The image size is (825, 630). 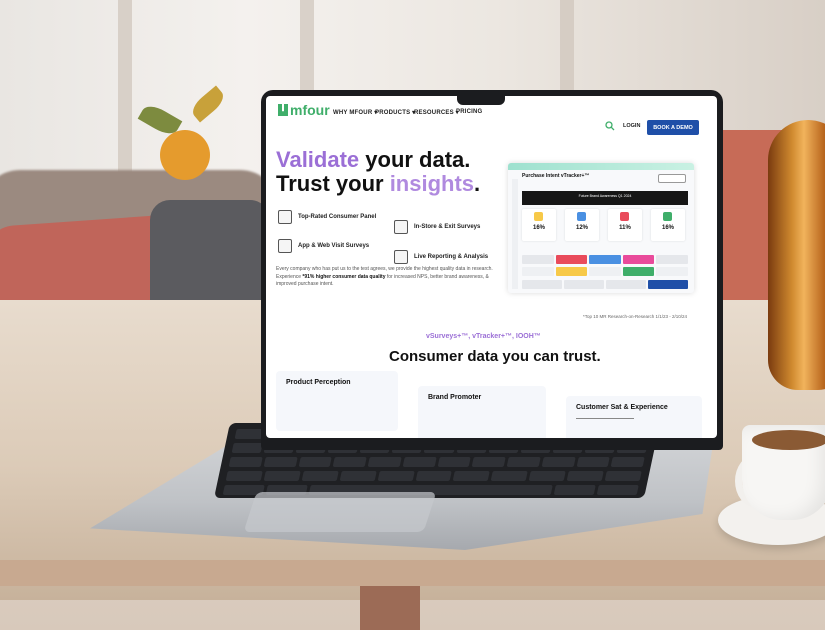 What do you see at coordinates (483, 336) in the screenshot?
I see `product-tagline: vSurveys+™, vTracker+™, IOOH™` at bounding box center [483, 336].